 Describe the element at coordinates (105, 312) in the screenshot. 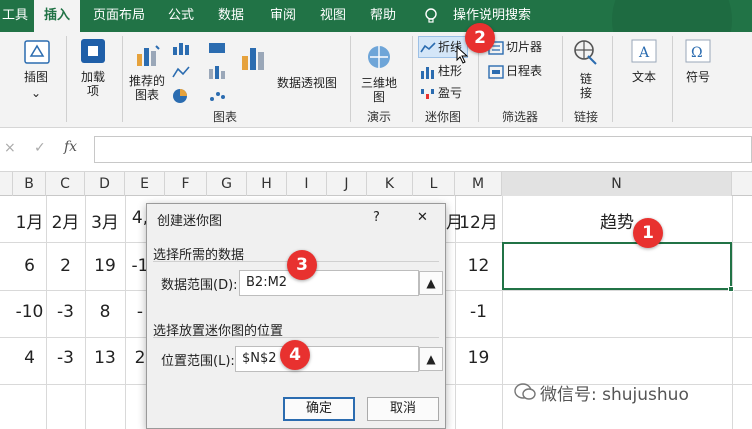

I see `cell-d3: 8` at that location.